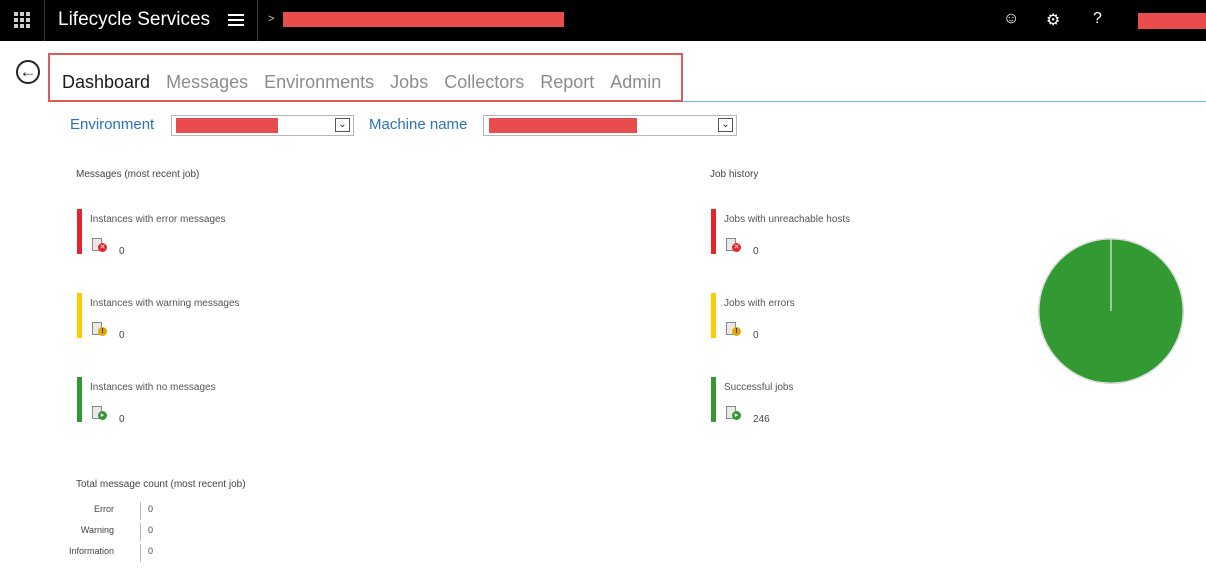 The image size is (1206, 572). Describe the element at coordinates (418, 124) in the screenshot. I see `machine-name-label: Machine name` at that location.